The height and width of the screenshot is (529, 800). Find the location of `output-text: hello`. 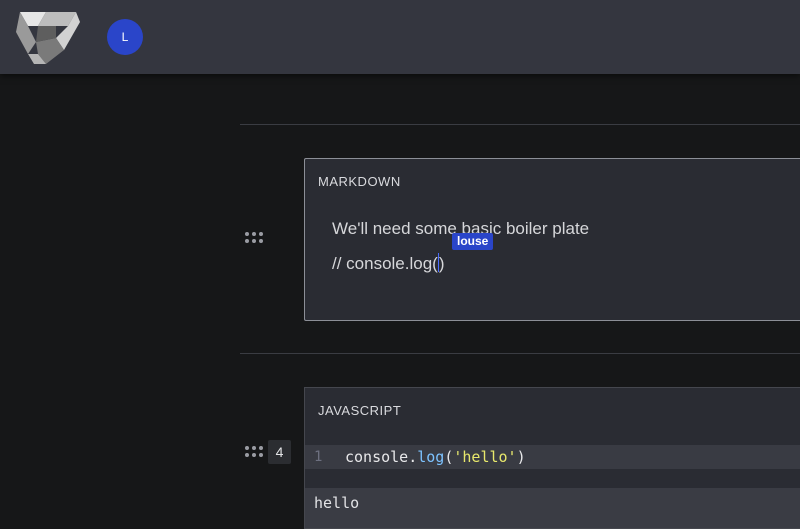

output-text: hello is located at coordinates (337, 503).